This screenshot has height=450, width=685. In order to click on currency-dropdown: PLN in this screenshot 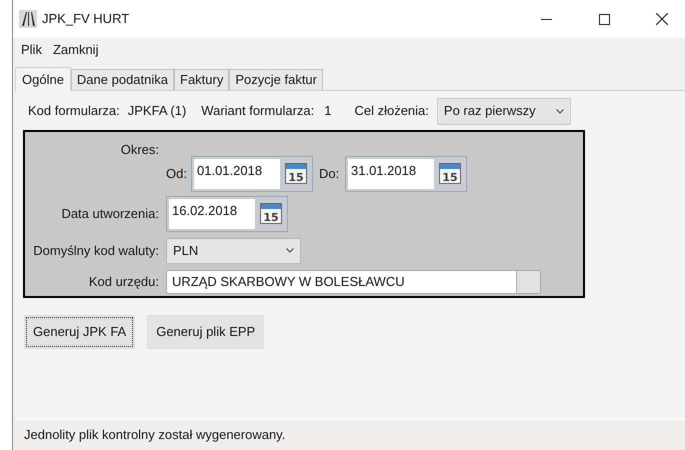, I will do `click(233, 251)`.